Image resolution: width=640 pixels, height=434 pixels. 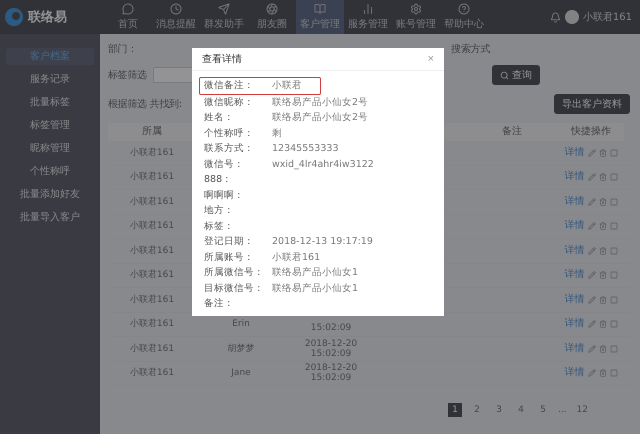 I want to click on search-button: 查询, so click(x=516, y=75).